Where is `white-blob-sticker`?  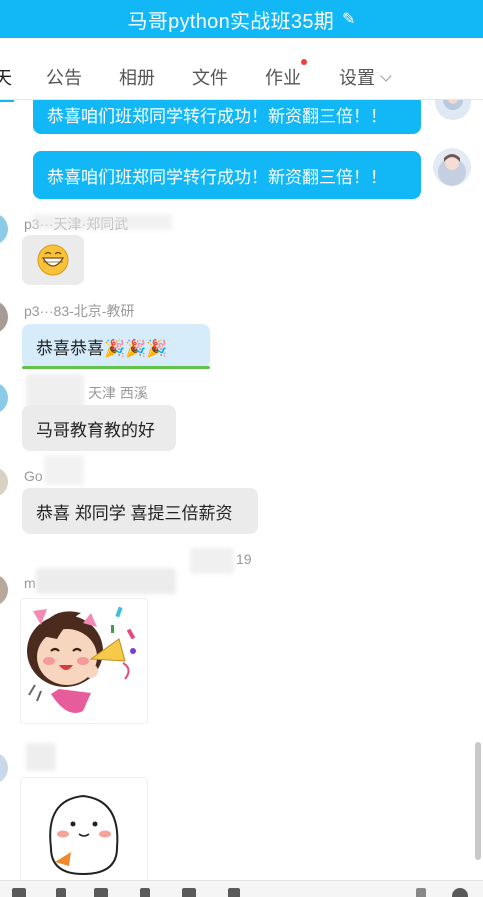
white-blob-sticker is located at coordinates (84, 835).